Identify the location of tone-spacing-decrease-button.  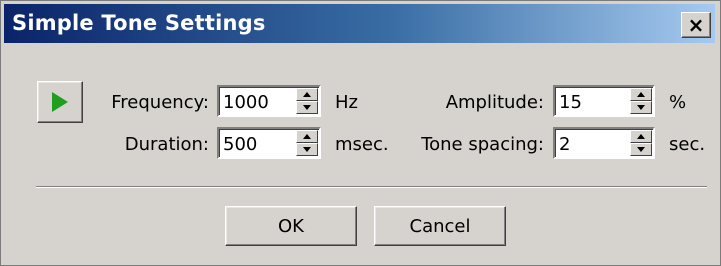
(641, 149).